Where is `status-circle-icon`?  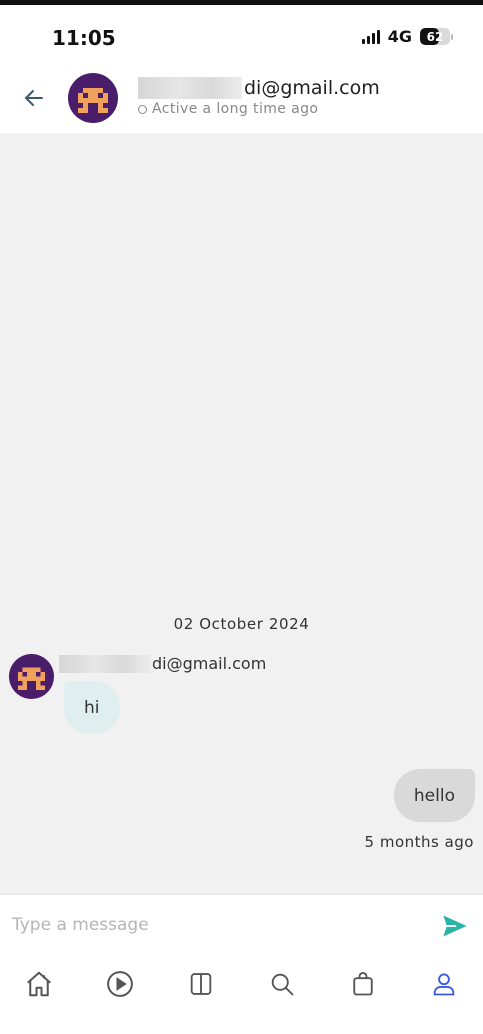 status-circle-icon is located at coordinates (142, 109).